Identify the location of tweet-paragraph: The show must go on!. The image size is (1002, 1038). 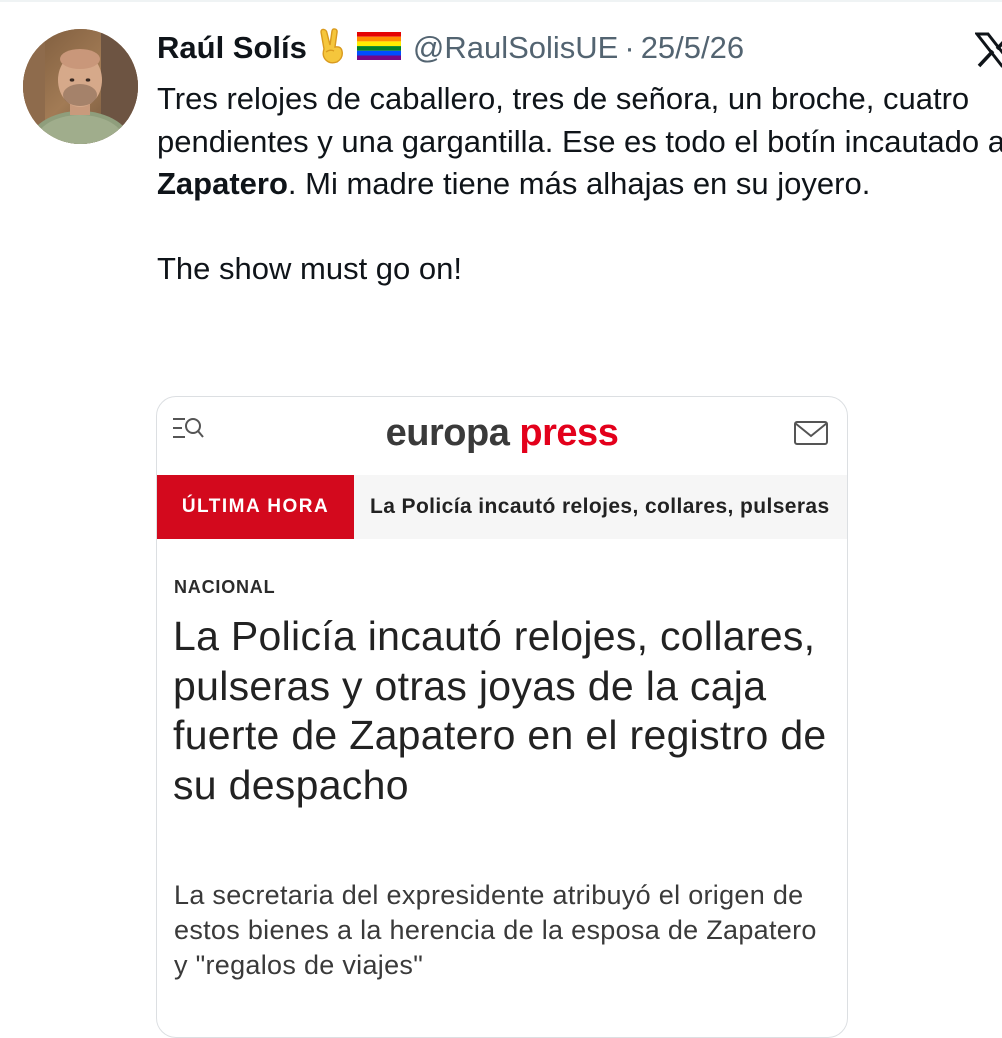
(309, 268).